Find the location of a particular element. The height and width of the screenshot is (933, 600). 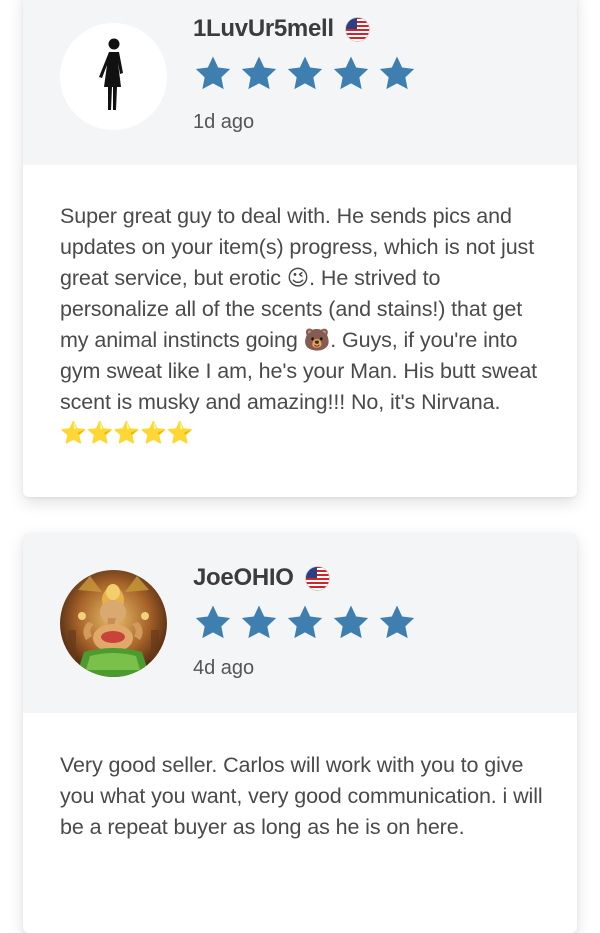

reviewer-row: 1LuvUr5mell is located at coordinates (281, 29).